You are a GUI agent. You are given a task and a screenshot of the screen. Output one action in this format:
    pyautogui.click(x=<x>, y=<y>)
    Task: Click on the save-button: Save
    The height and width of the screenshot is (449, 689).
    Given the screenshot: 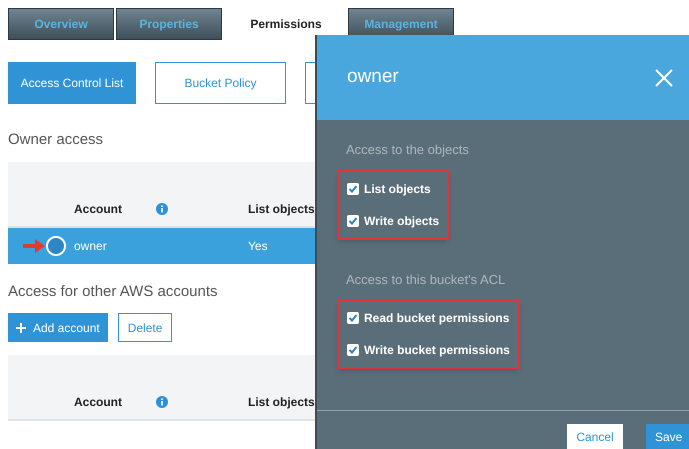 What is the action you would take?
    pyautogui.click(x=667, y=436)
    